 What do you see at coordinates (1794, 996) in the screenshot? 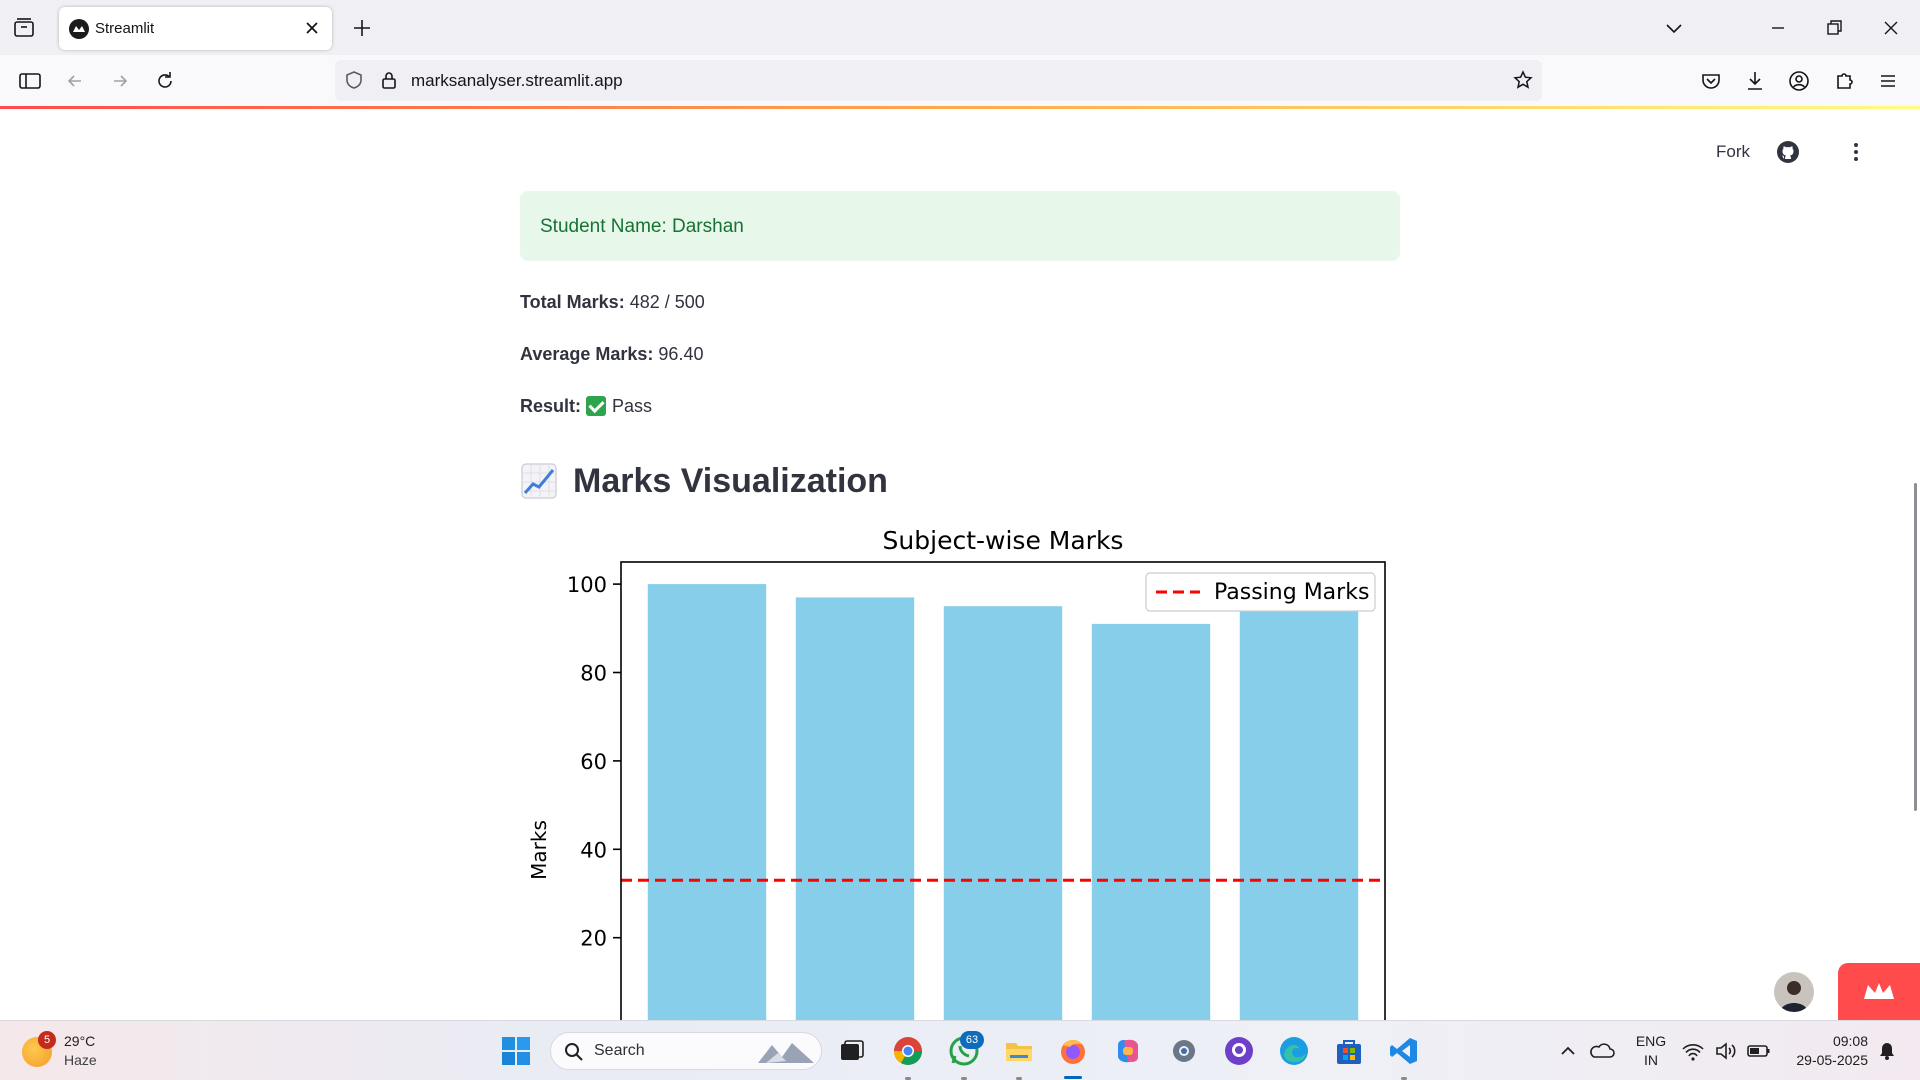
I see `user-avatar-icon` at bounding box center [1794, 996].